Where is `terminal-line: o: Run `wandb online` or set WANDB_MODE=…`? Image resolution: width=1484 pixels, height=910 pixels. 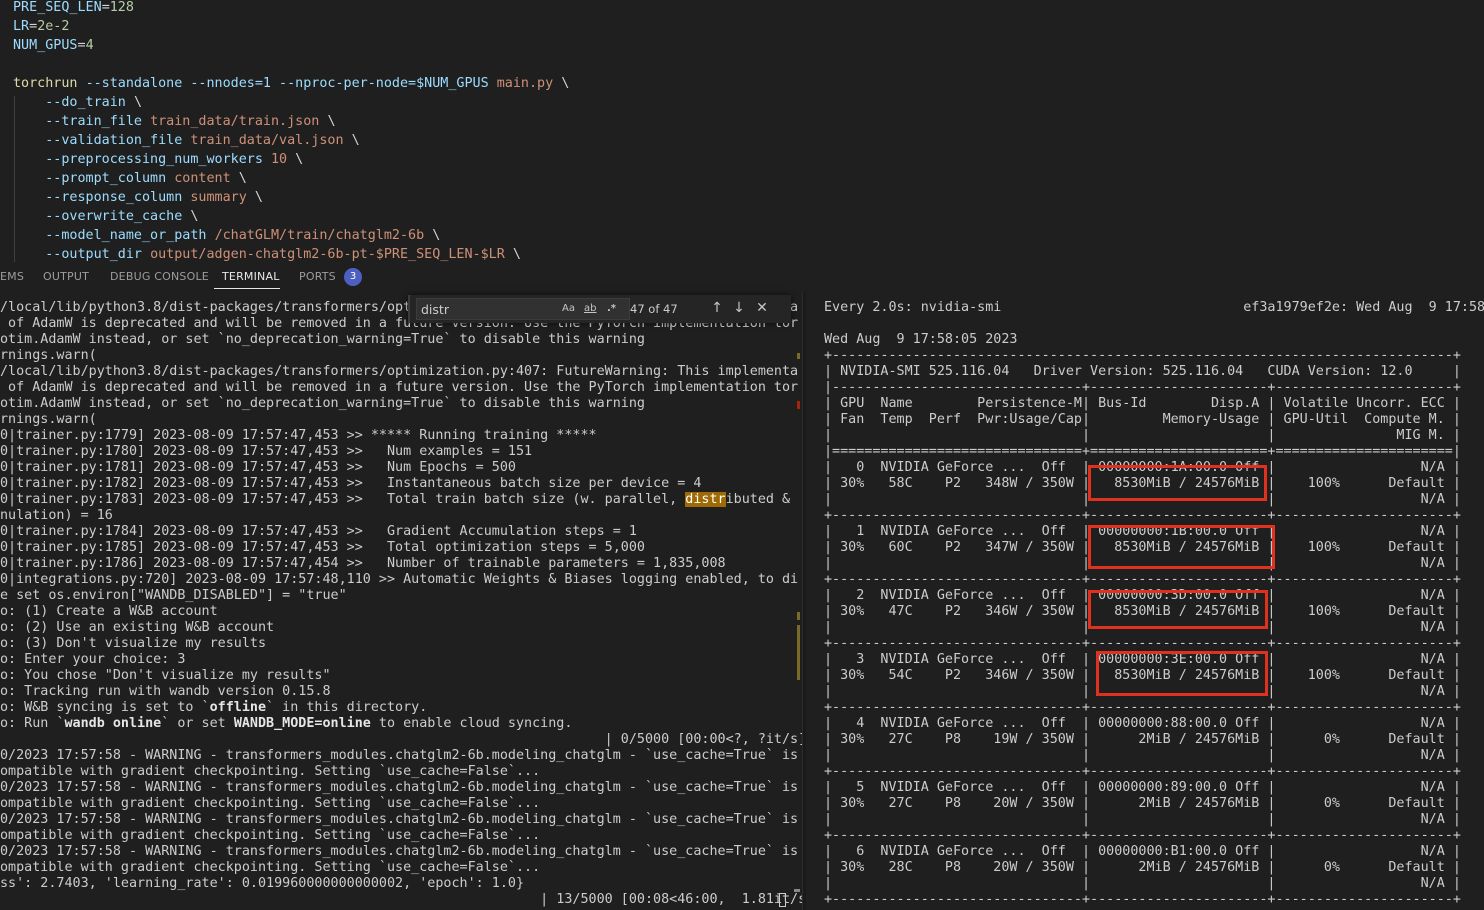 terminal-line: o: Run `wandb online` or set WANDB_MODE=… is located at coordinates (286, 723).